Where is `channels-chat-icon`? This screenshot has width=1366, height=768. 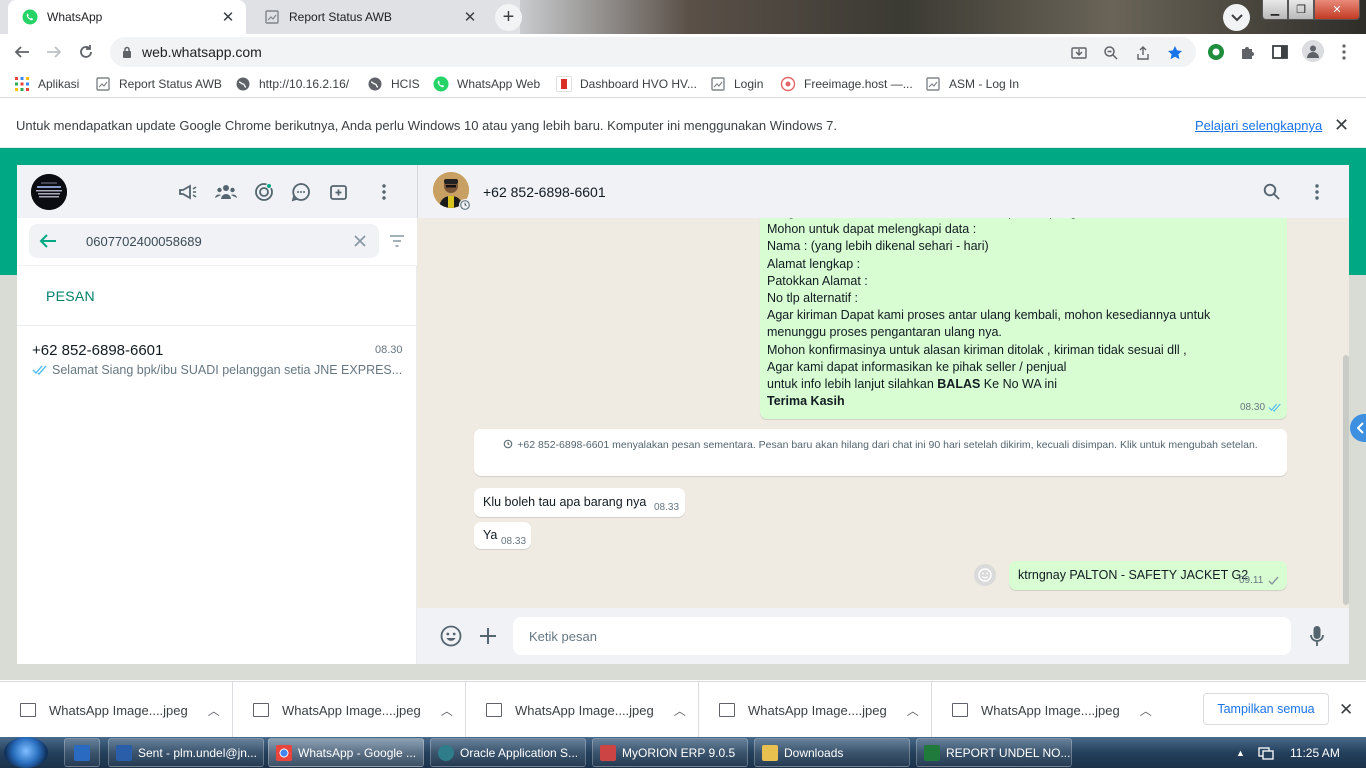
channels-chat-icon is located at coordinates (301, 192).